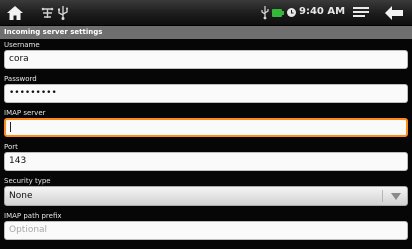  Describe the element at coordinates (63, 13) in the screenshot. I see `usb-icon` at that location.